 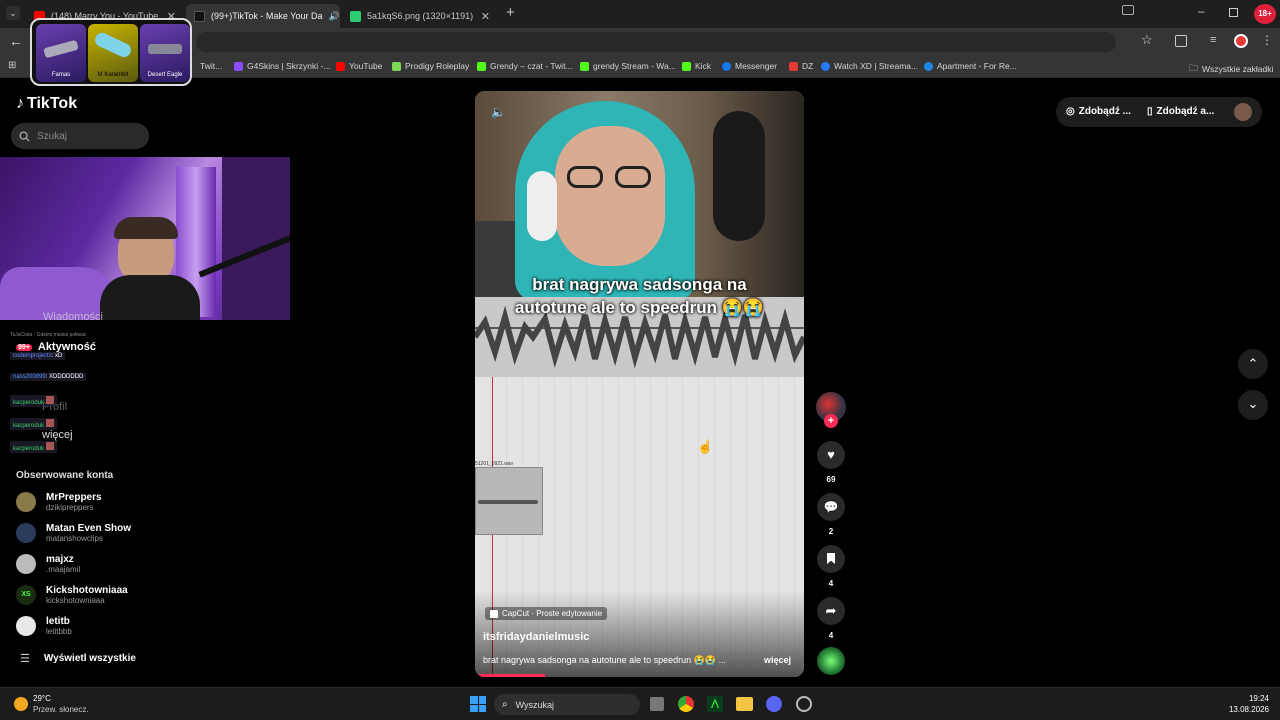 What do you see at coordinates (774, 704) in the screenshot?
I see `discord-icon` at bounding box center [774, 704].